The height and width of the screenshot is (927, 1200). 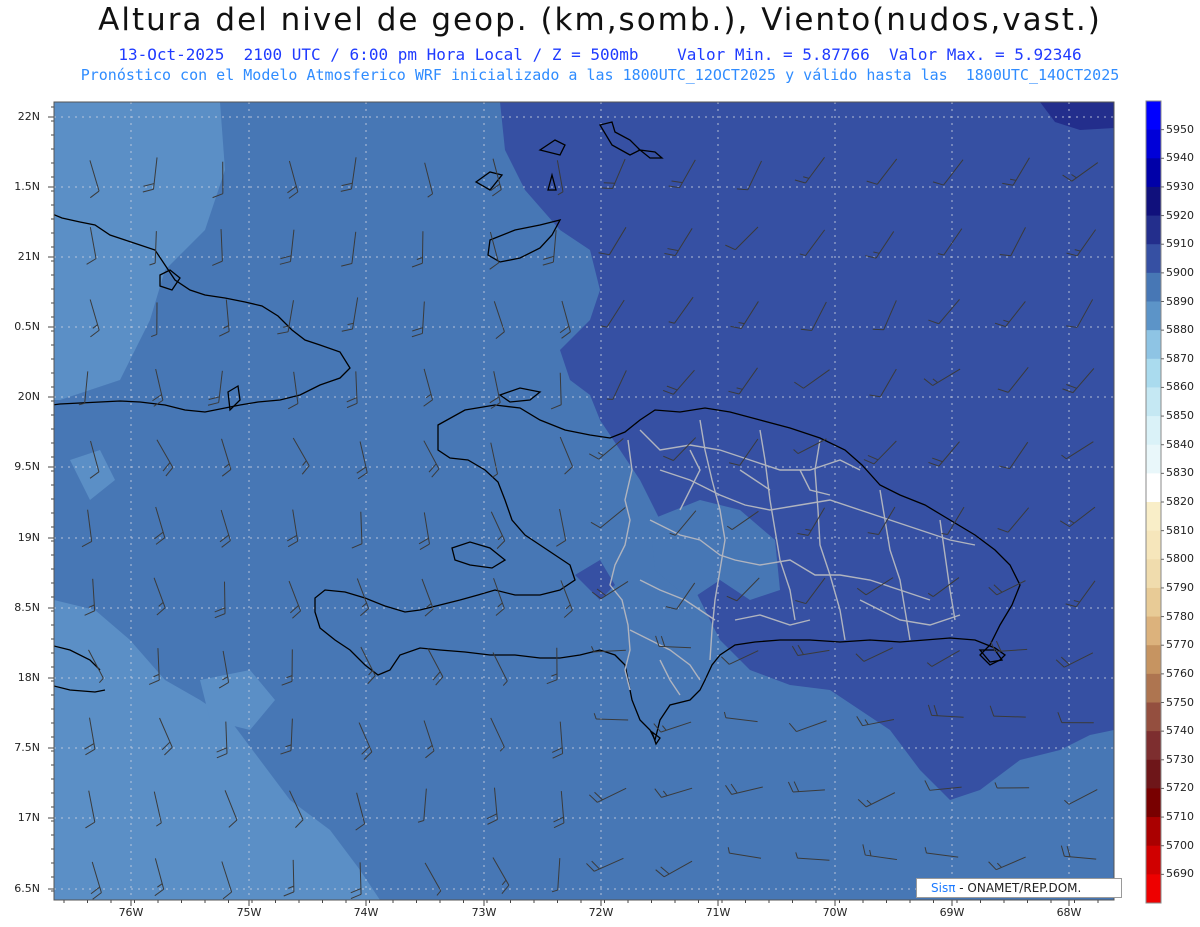 I want to click on colorbar-label: 5880, so click(x=1180, y=330).